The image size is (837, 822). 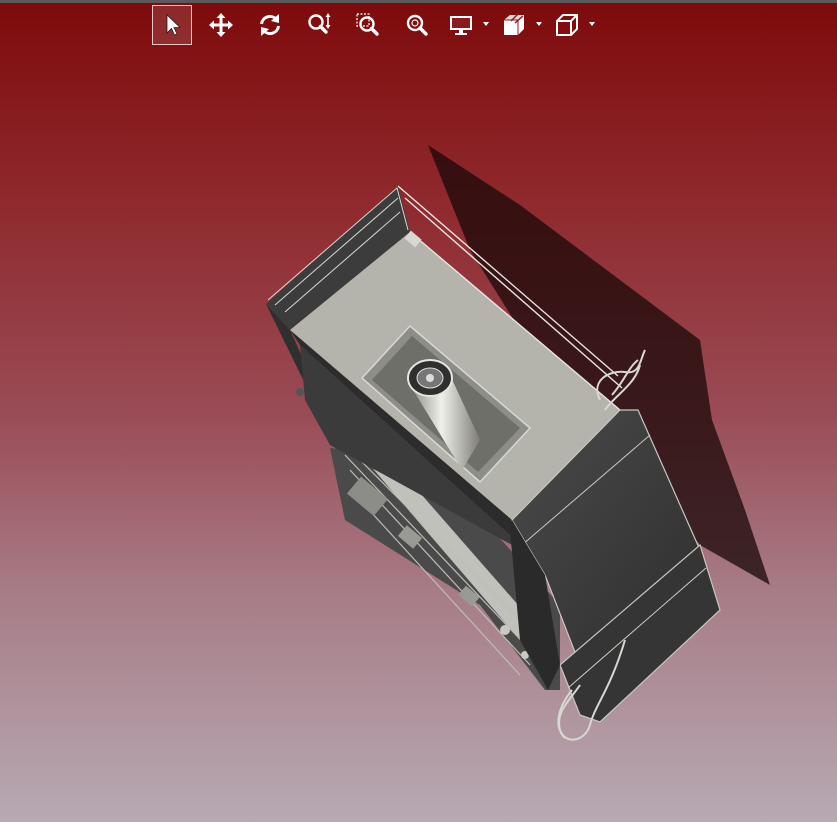 I want to click on section-view-dropdown, so click(x=521, y=25).